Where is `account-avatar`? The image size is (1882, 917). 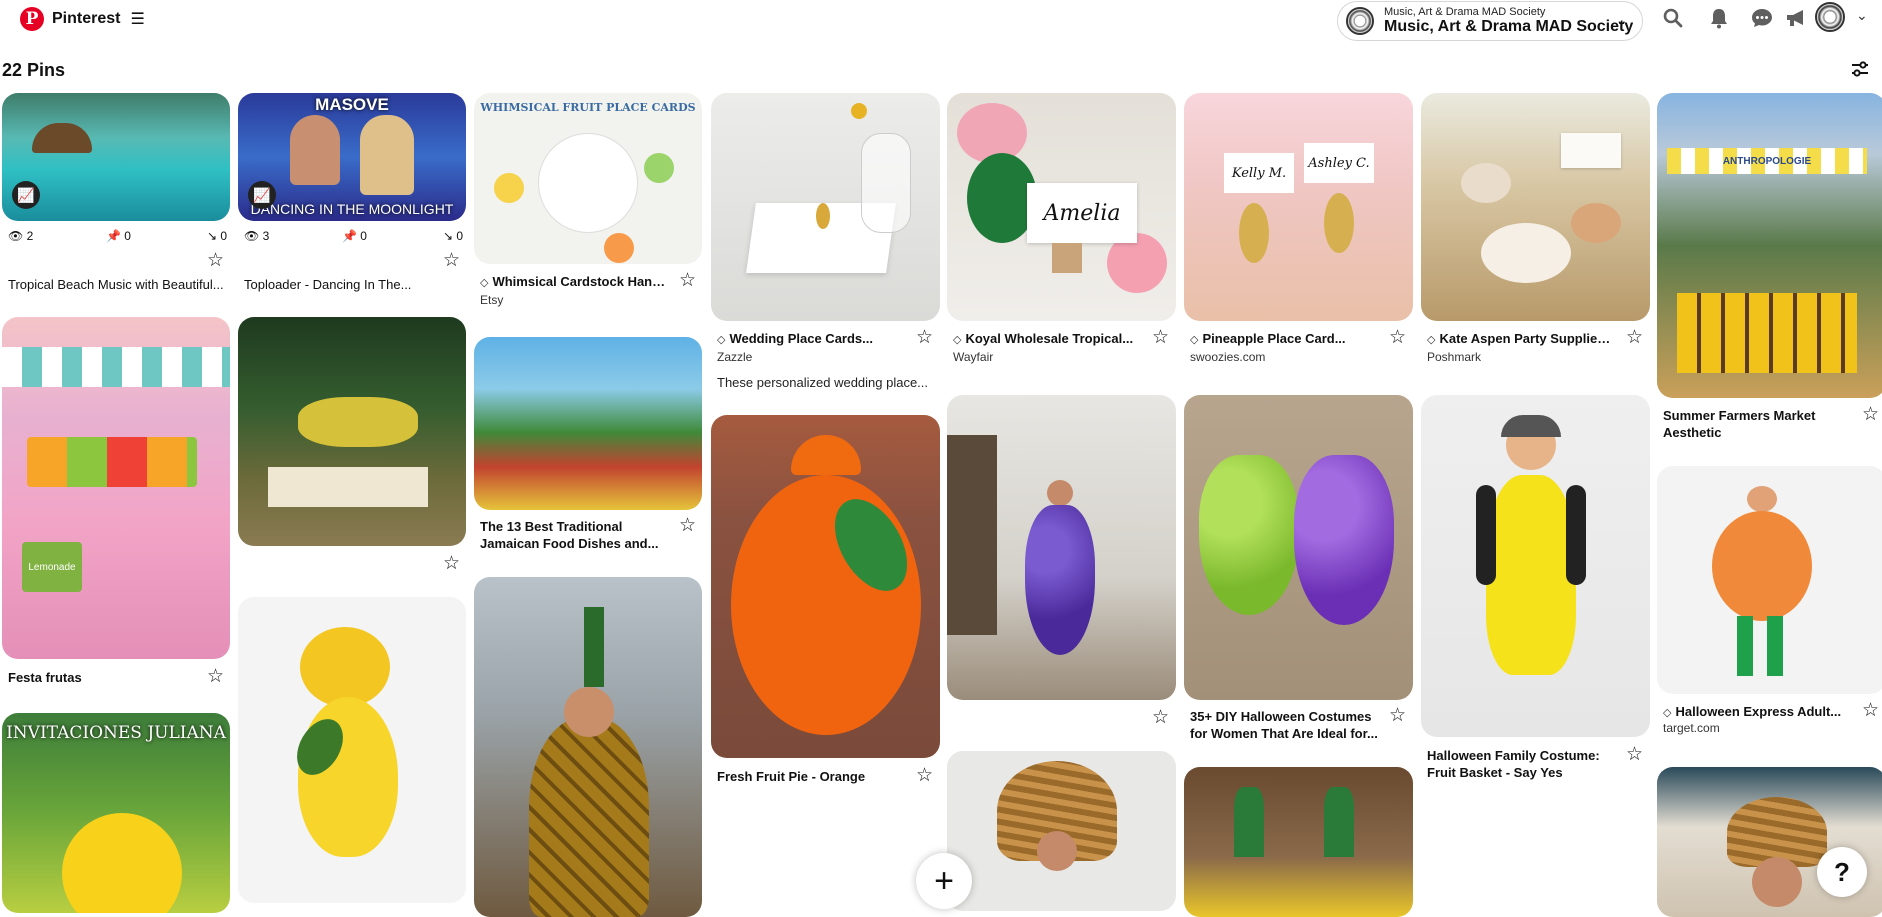 account-avatar is located at coordinates (1360, 21).